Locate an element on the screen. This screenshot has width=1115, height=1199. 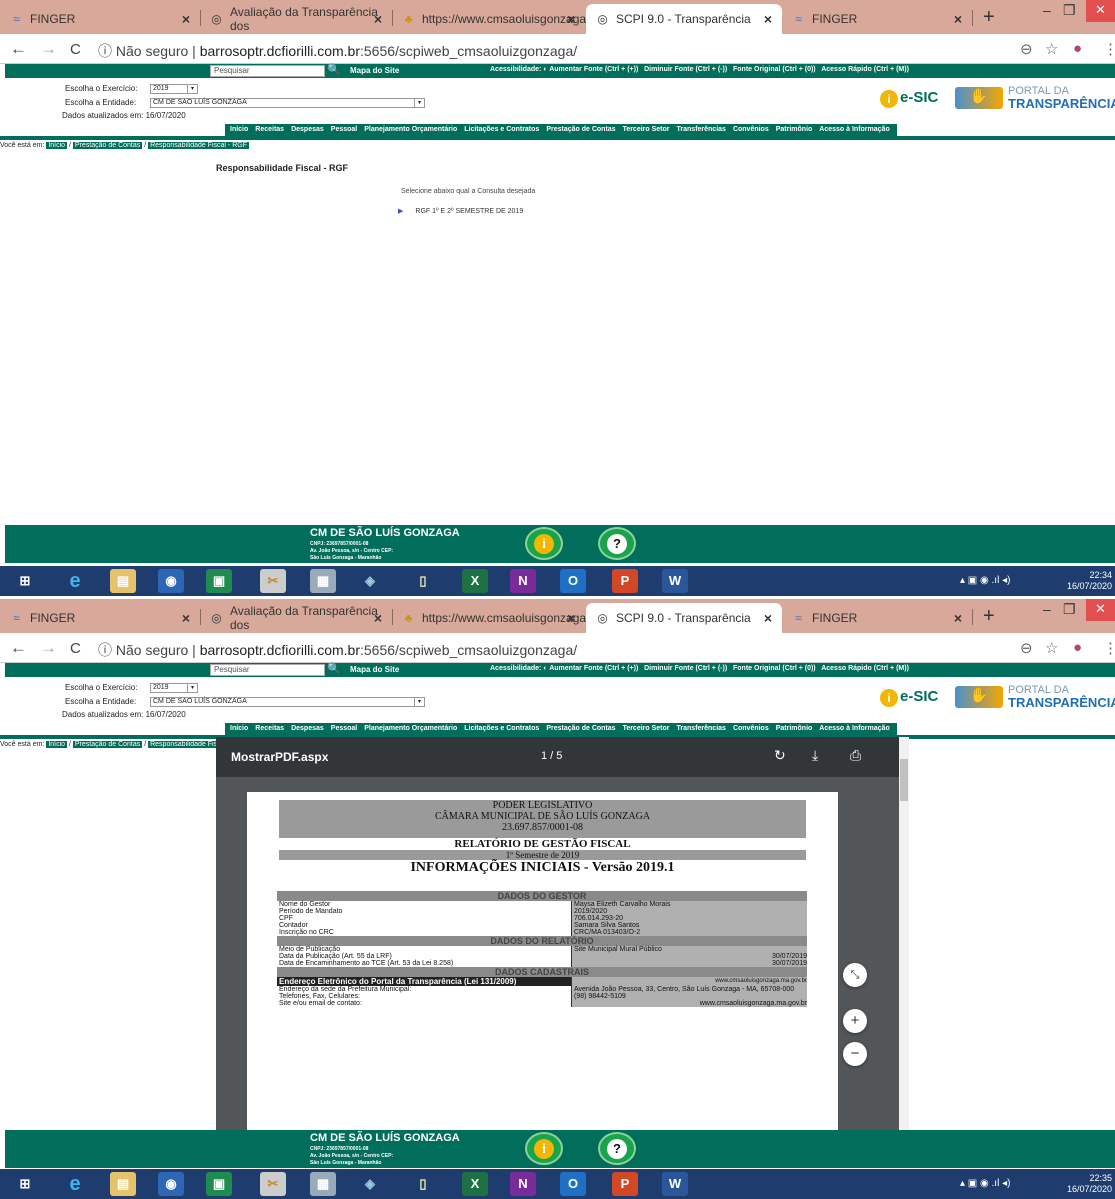
menu-patrimonio: Patrimônio is located at coordinates (794, 129).